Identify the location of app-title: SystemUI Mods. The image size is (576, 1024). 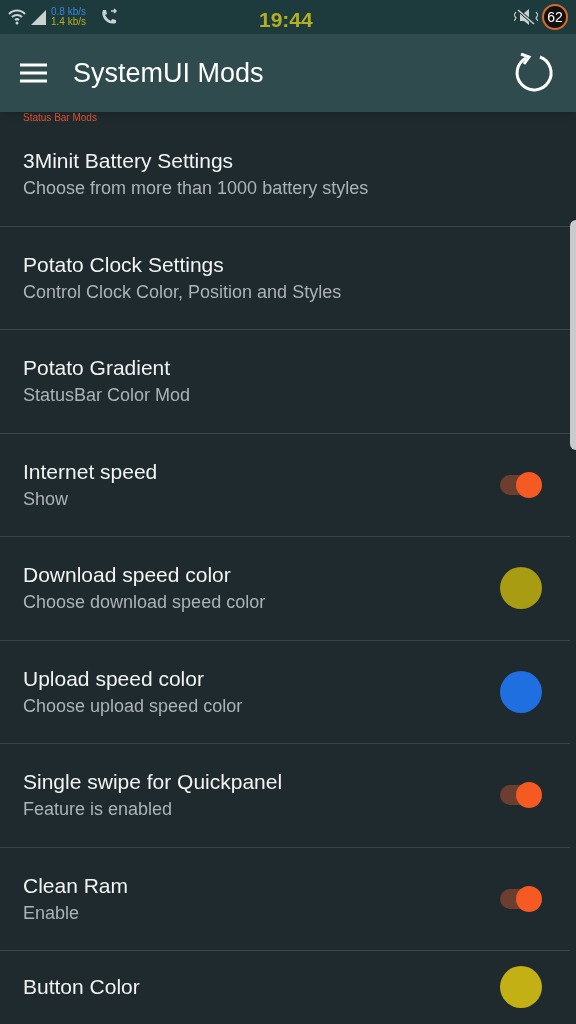
(168, 73).